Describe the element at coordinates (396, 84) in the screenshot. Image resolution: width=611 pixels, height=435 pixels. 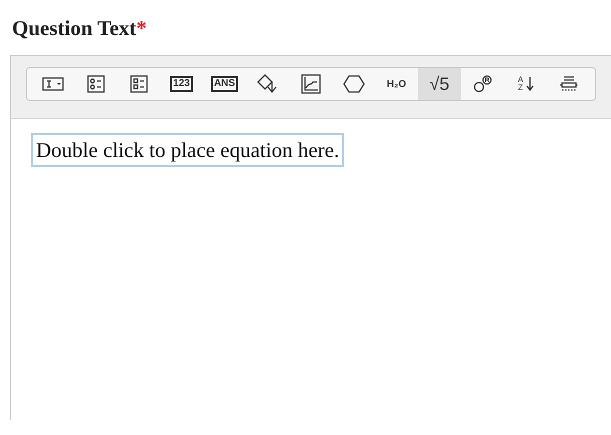
I see `formula-button: H₂O` at that location.